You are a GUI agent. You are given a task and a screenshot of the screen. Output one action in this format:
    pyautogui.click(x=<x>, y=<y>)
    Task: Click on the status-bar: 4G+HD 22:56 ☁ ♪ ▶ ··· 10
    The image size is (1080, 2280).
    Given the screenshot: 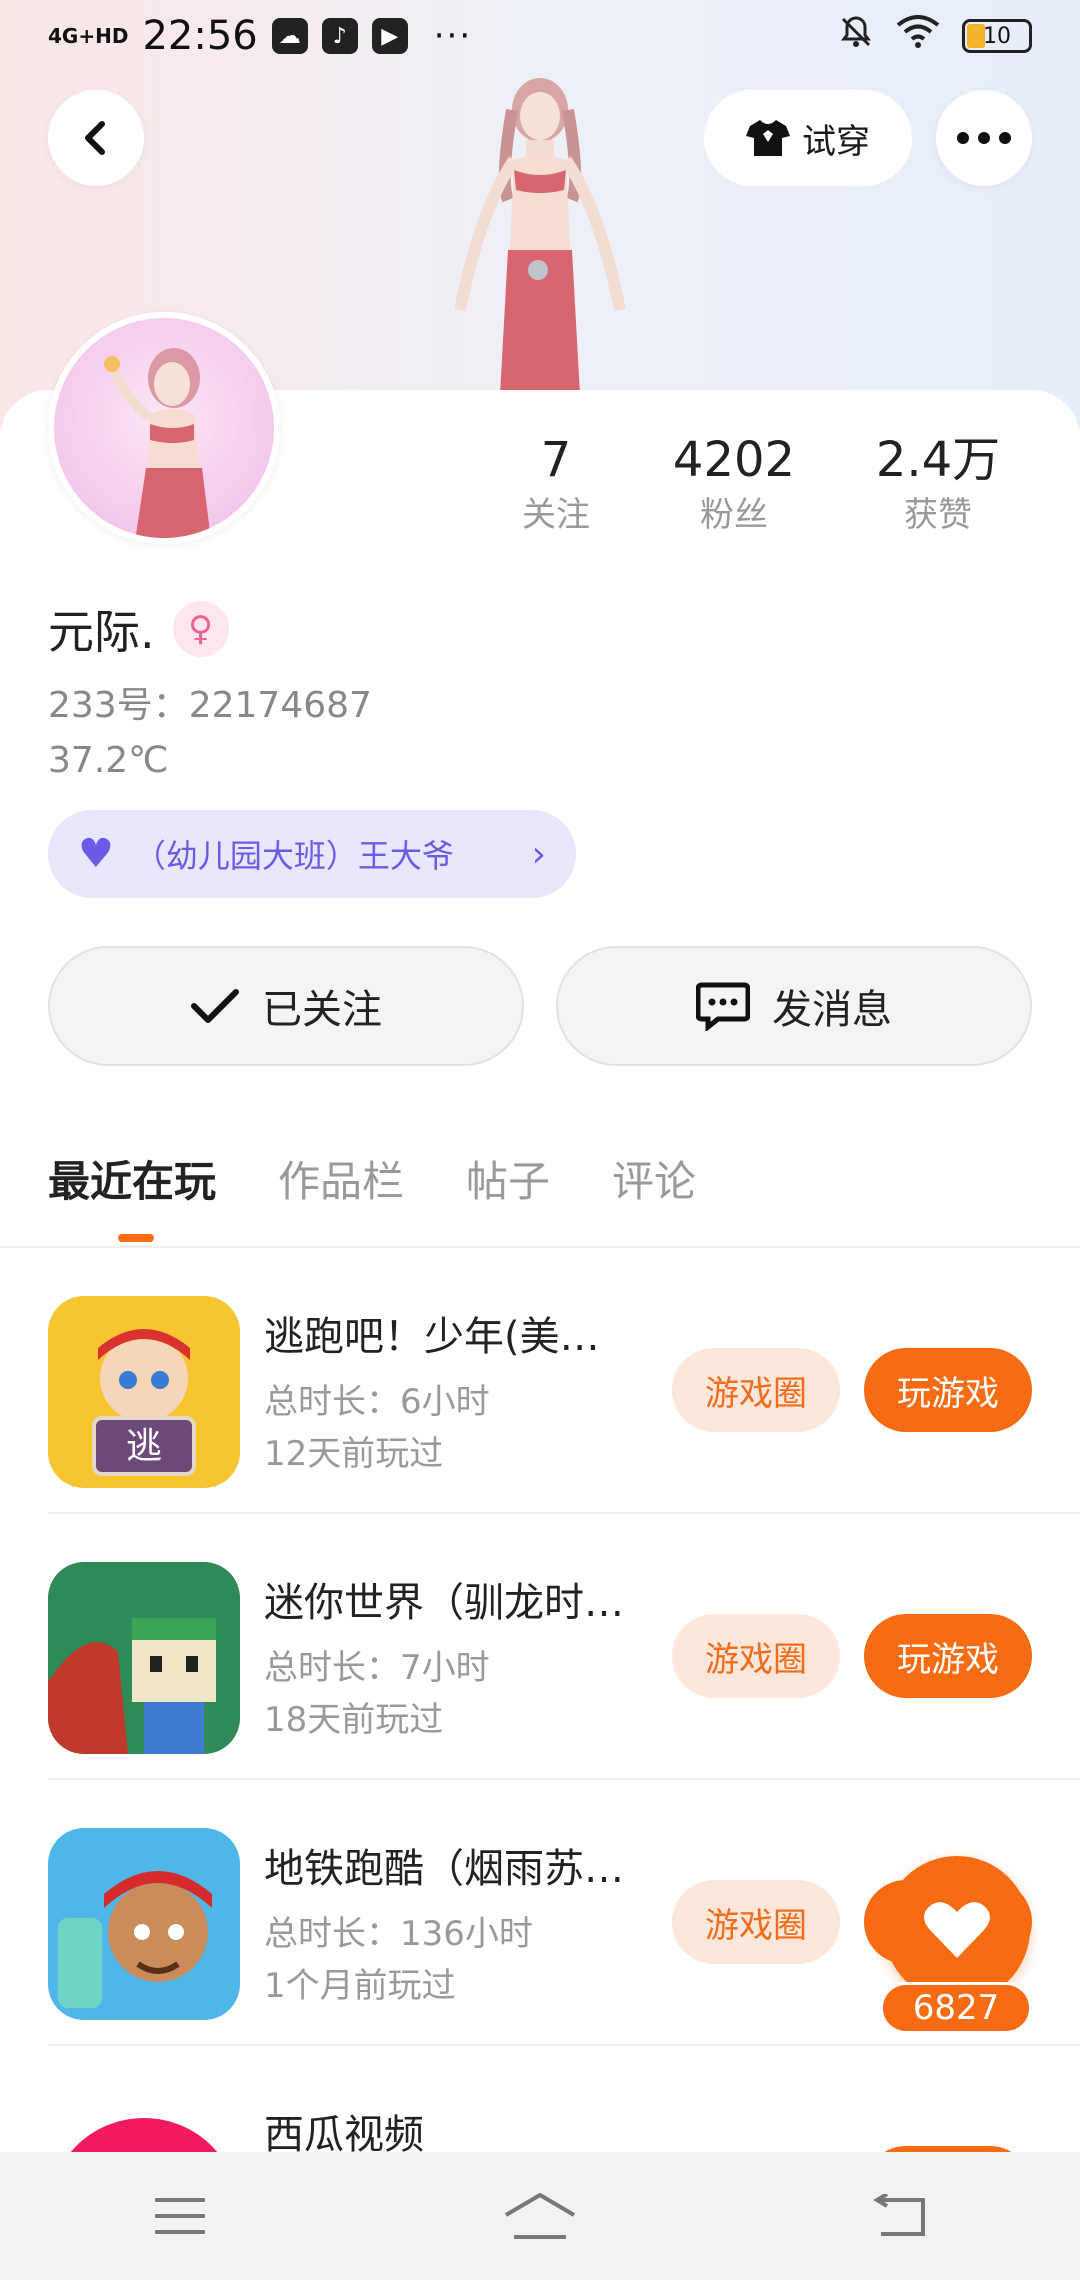 What is the action you would take?
    pyautogui.click(x=540, y=36)
    